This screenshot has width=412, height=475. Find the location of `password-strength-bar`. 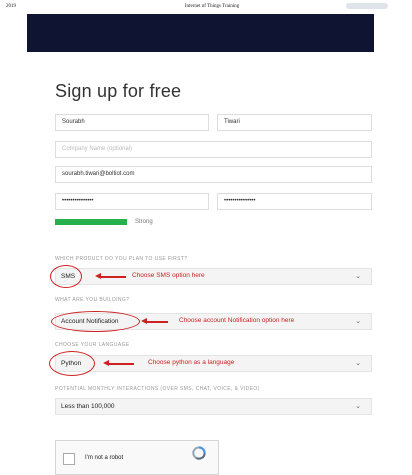

password-strength-bar is located at coordinates (91, 222).